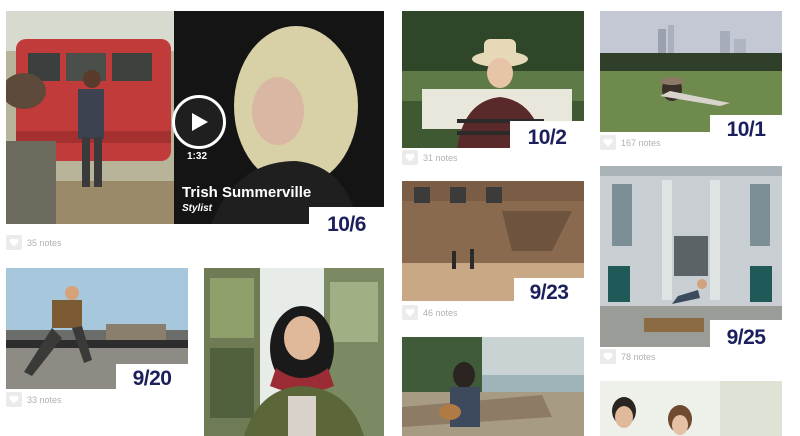  Describe the element at coordinates (44, 242) in the screenshot. I see `notes-label: 35 notes` at that location.